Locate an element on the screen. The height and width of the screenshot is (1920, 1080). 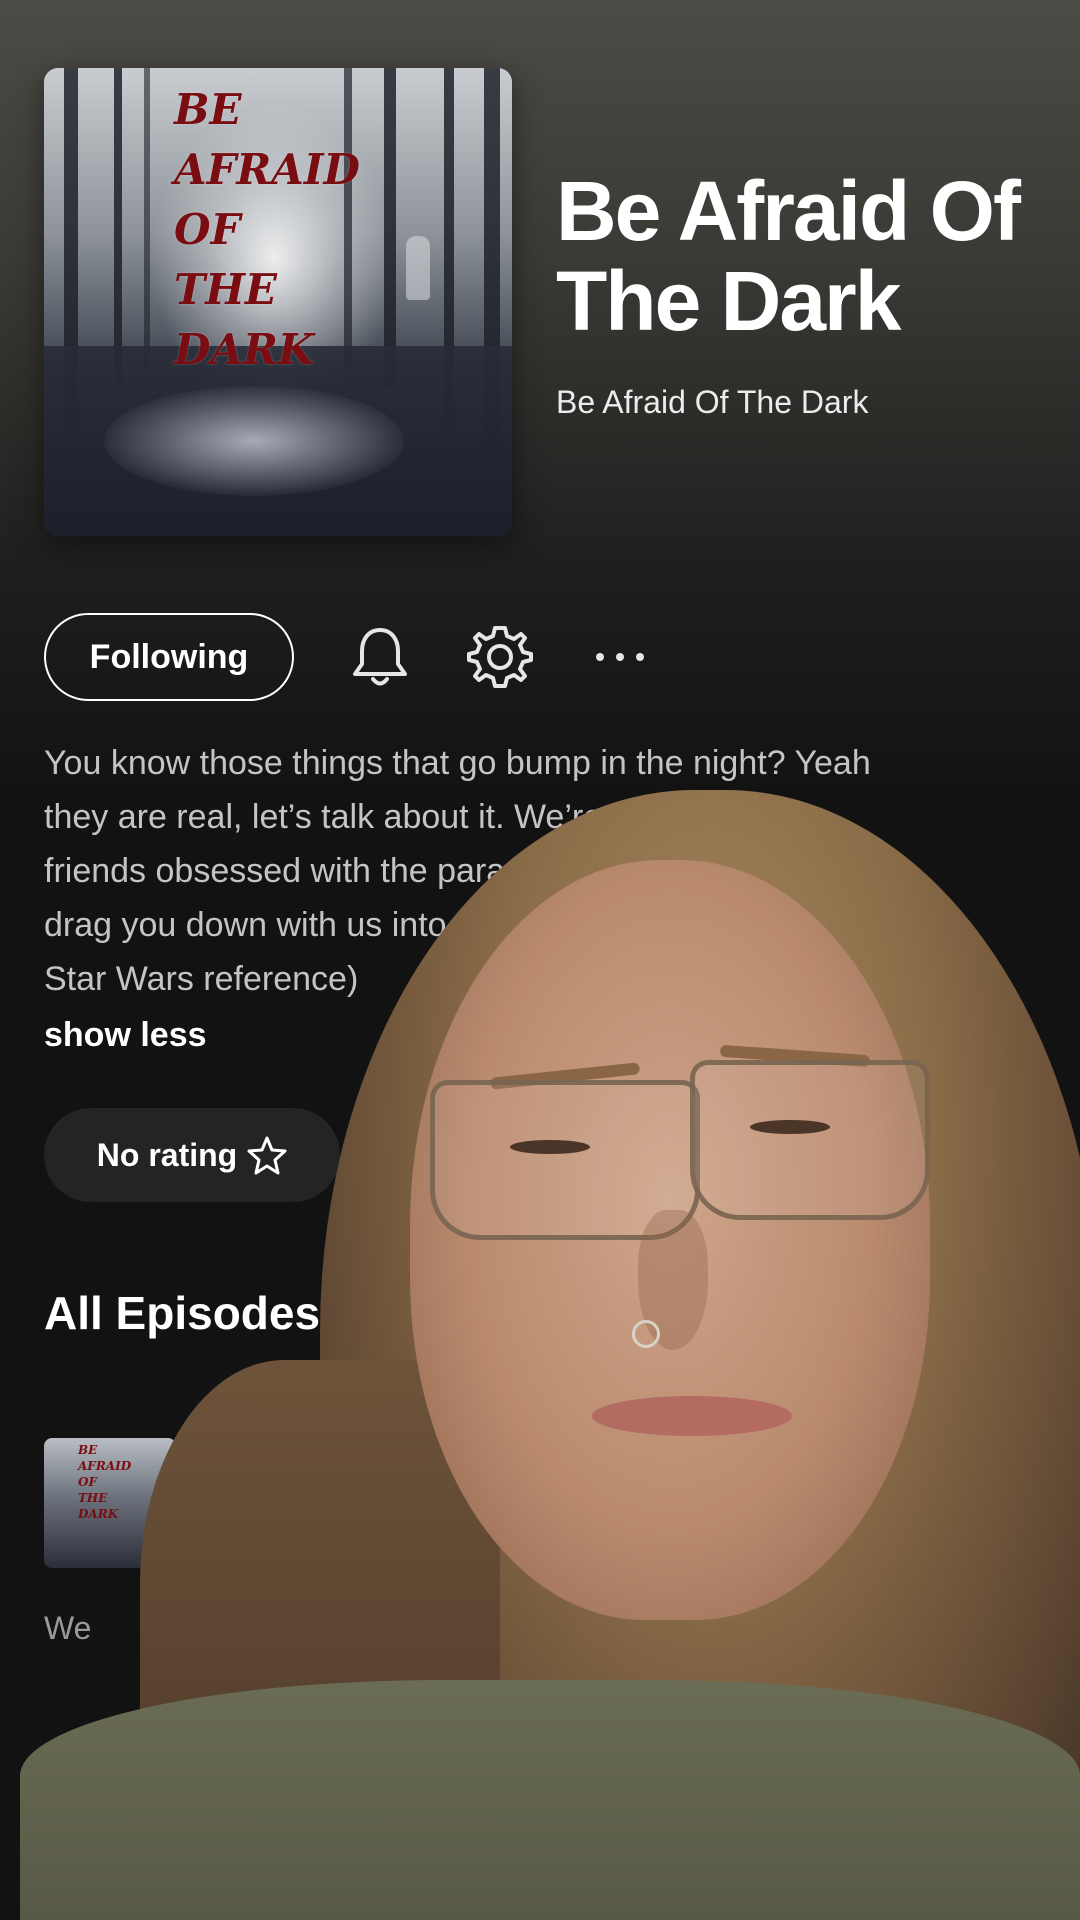
episode-thumbnail: BE AFRAID OF THE DARK is located at coordinates (110, 1503).